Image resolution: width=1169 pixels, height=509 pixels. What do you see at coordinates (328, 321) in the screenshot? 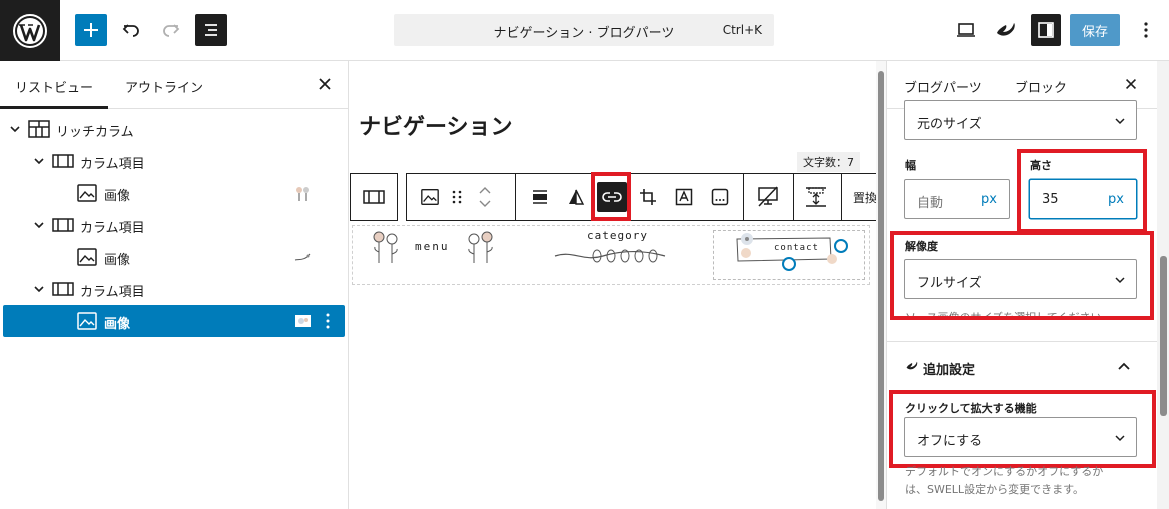
I see `block-options-icon` at bounding box center [328, 321].